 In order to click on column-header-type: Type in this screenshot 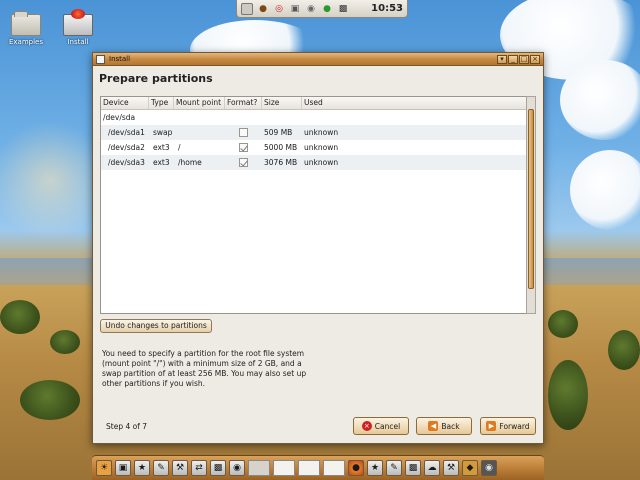, I will do `click(161, 103)`.